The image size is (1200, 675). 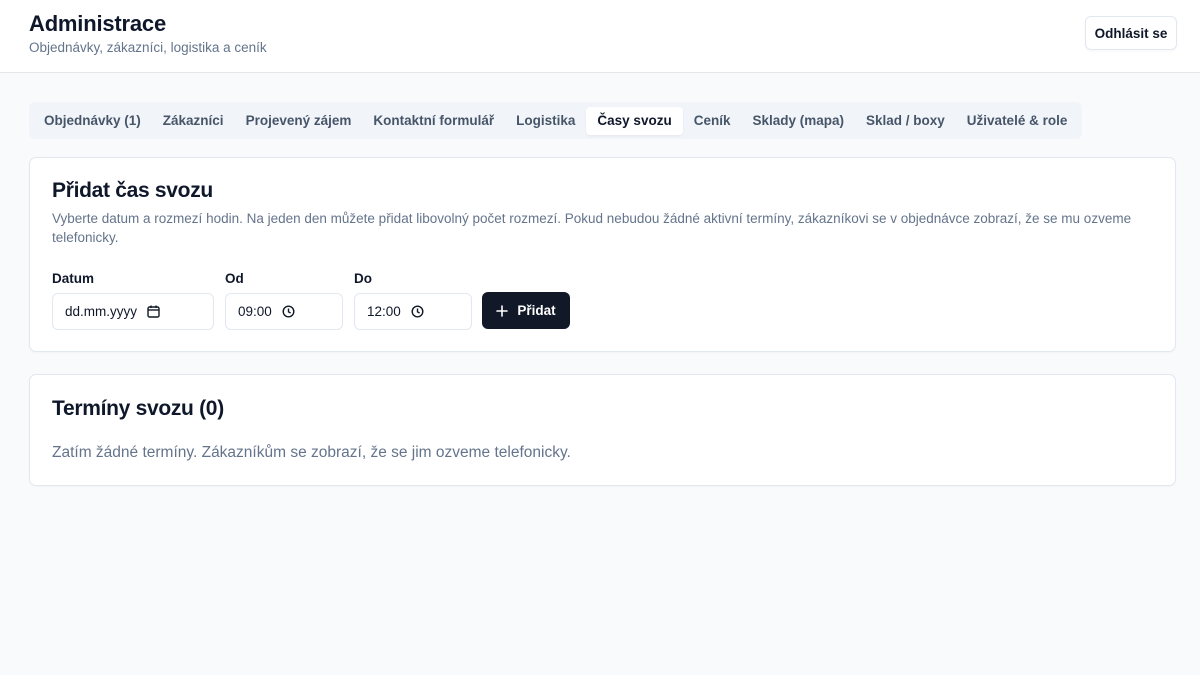 What do you see at coordinates (433, 121) in the screenshot?
I see `tab-contact-form: Kontaktní formulář` at bounding box center [433, 121].